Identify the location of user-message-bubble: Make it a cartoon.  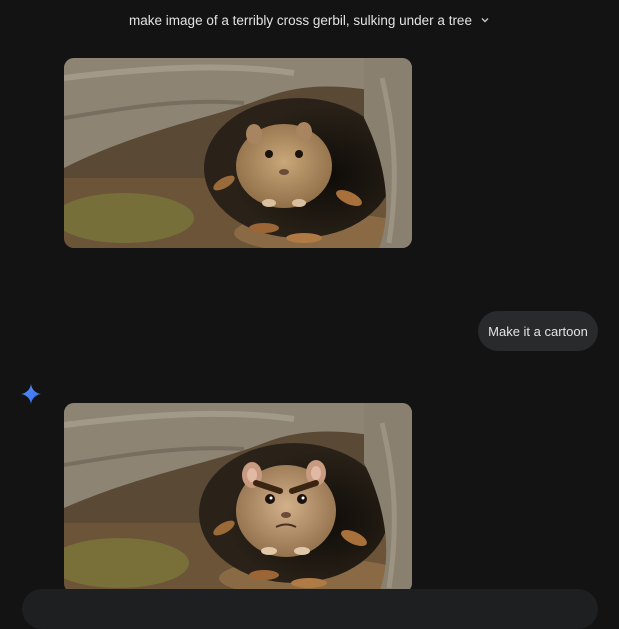
(538, 331).